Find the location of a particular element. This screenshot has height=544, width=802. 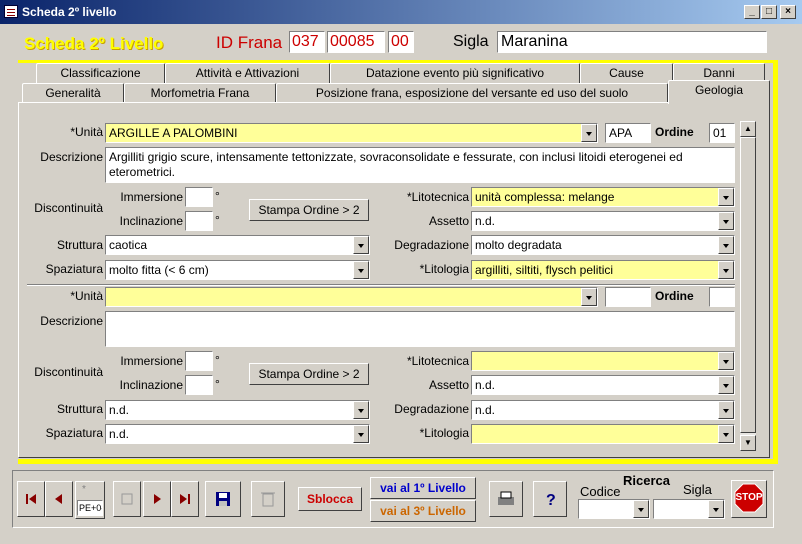

inclinazione2-field is located at coordinates (199, 385).